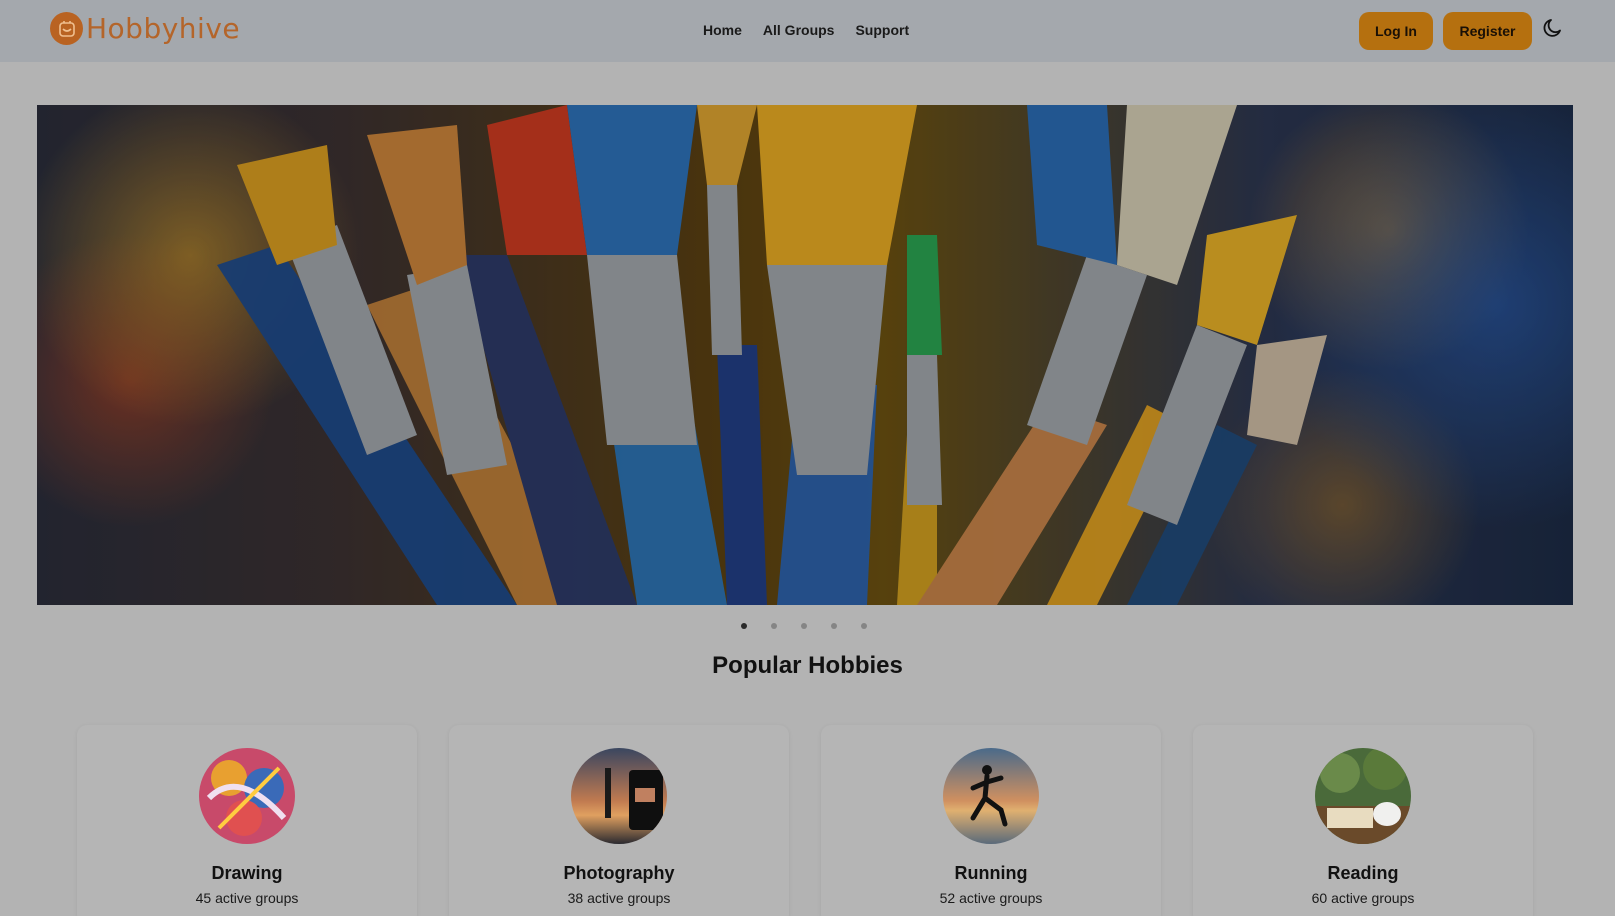 The height and width of the screenshot is (916, 1615). I want to click on hobby-title: Drawing, so click(247, 873).